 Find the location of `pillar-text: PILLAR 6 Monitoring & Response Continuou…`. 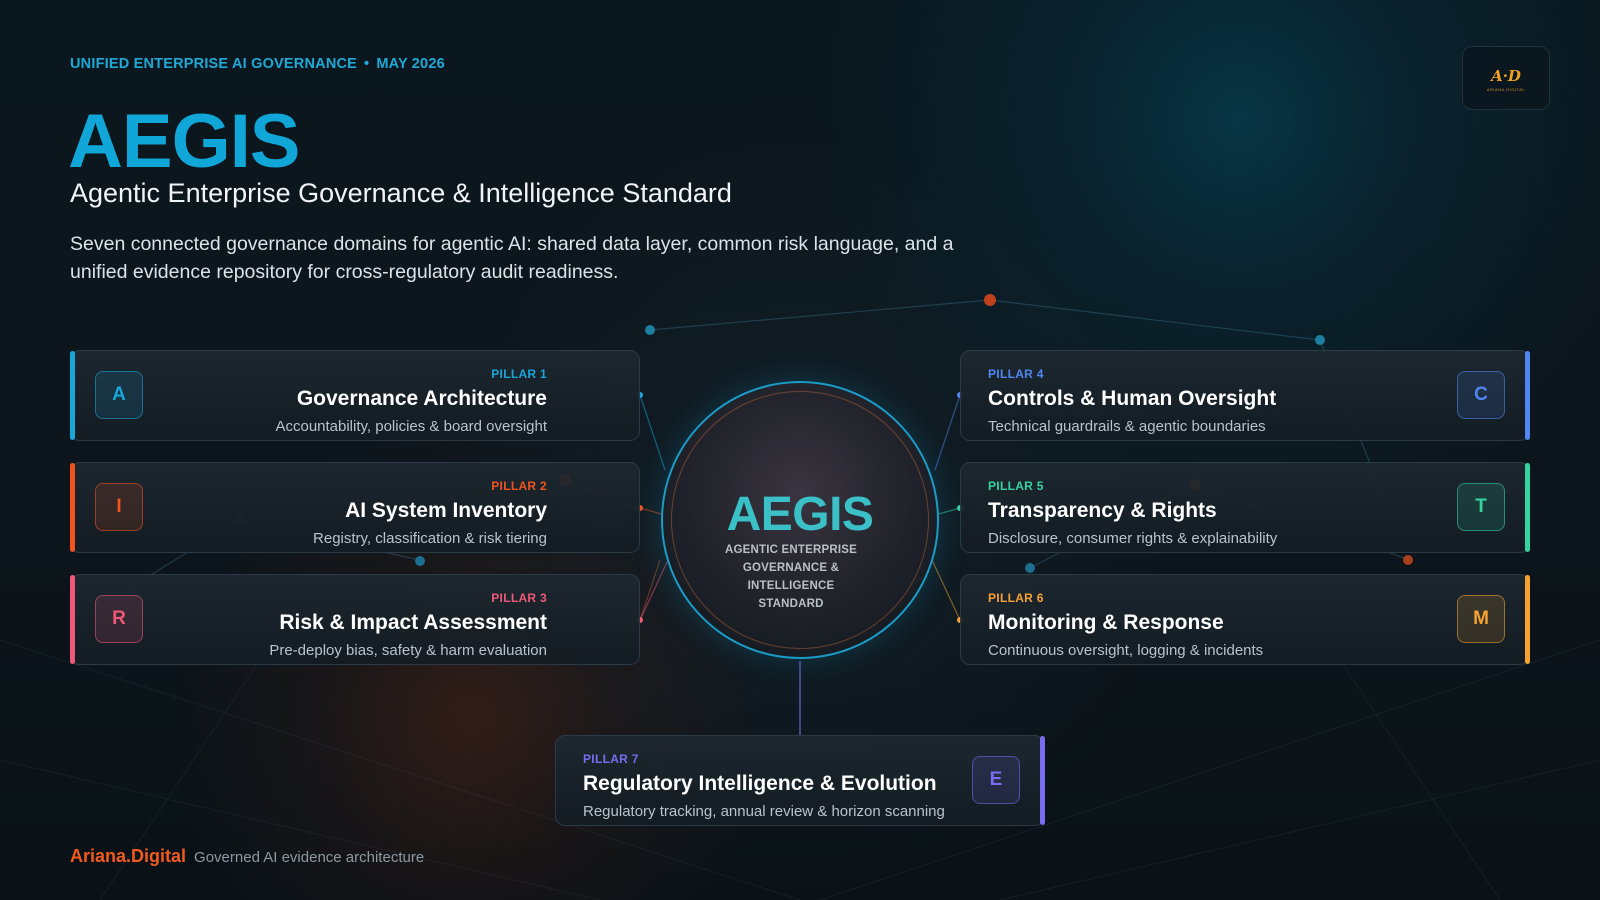

pillar-text: PILLAR 6 Monitoring & Response Continuou… is located at coordinates (1125, 625).